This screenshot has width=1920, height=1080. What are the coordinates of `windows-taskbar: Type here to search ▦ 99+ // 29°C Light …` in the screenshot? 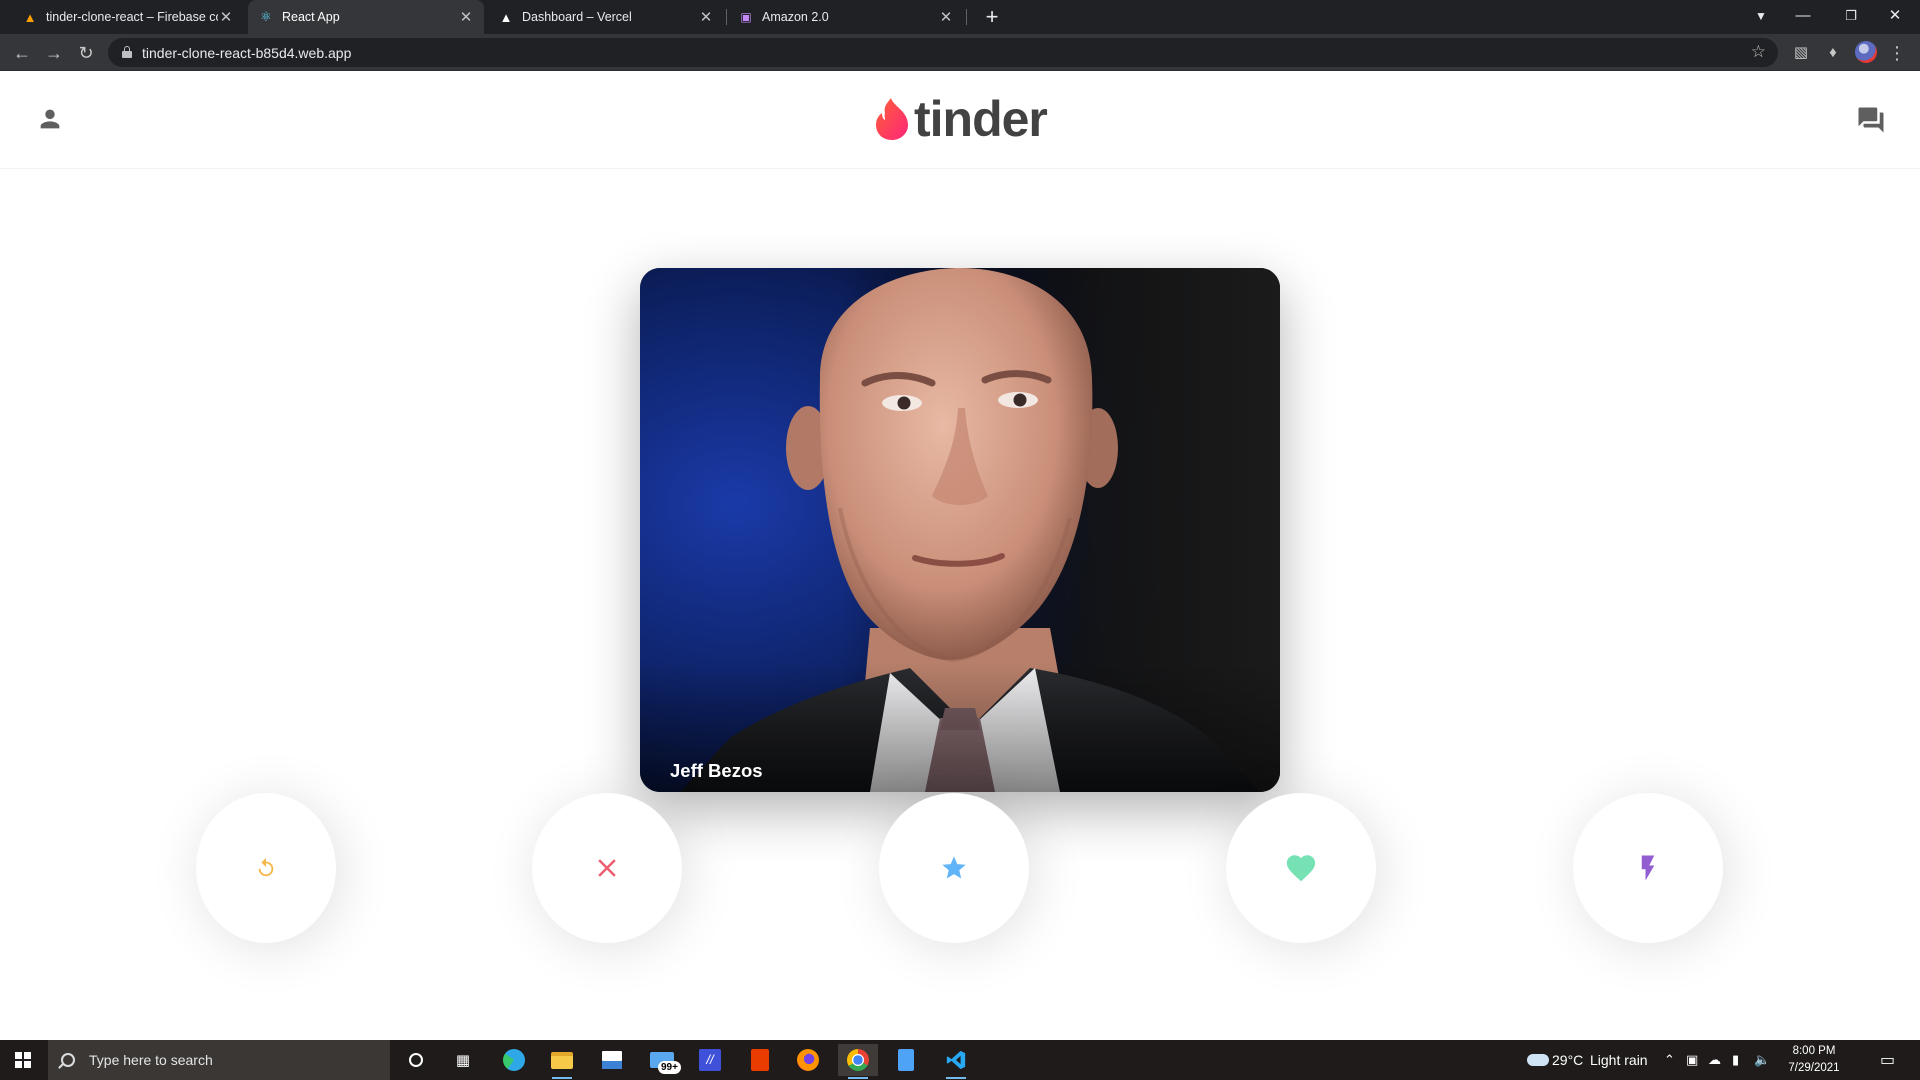 It's located at (960, 1060).